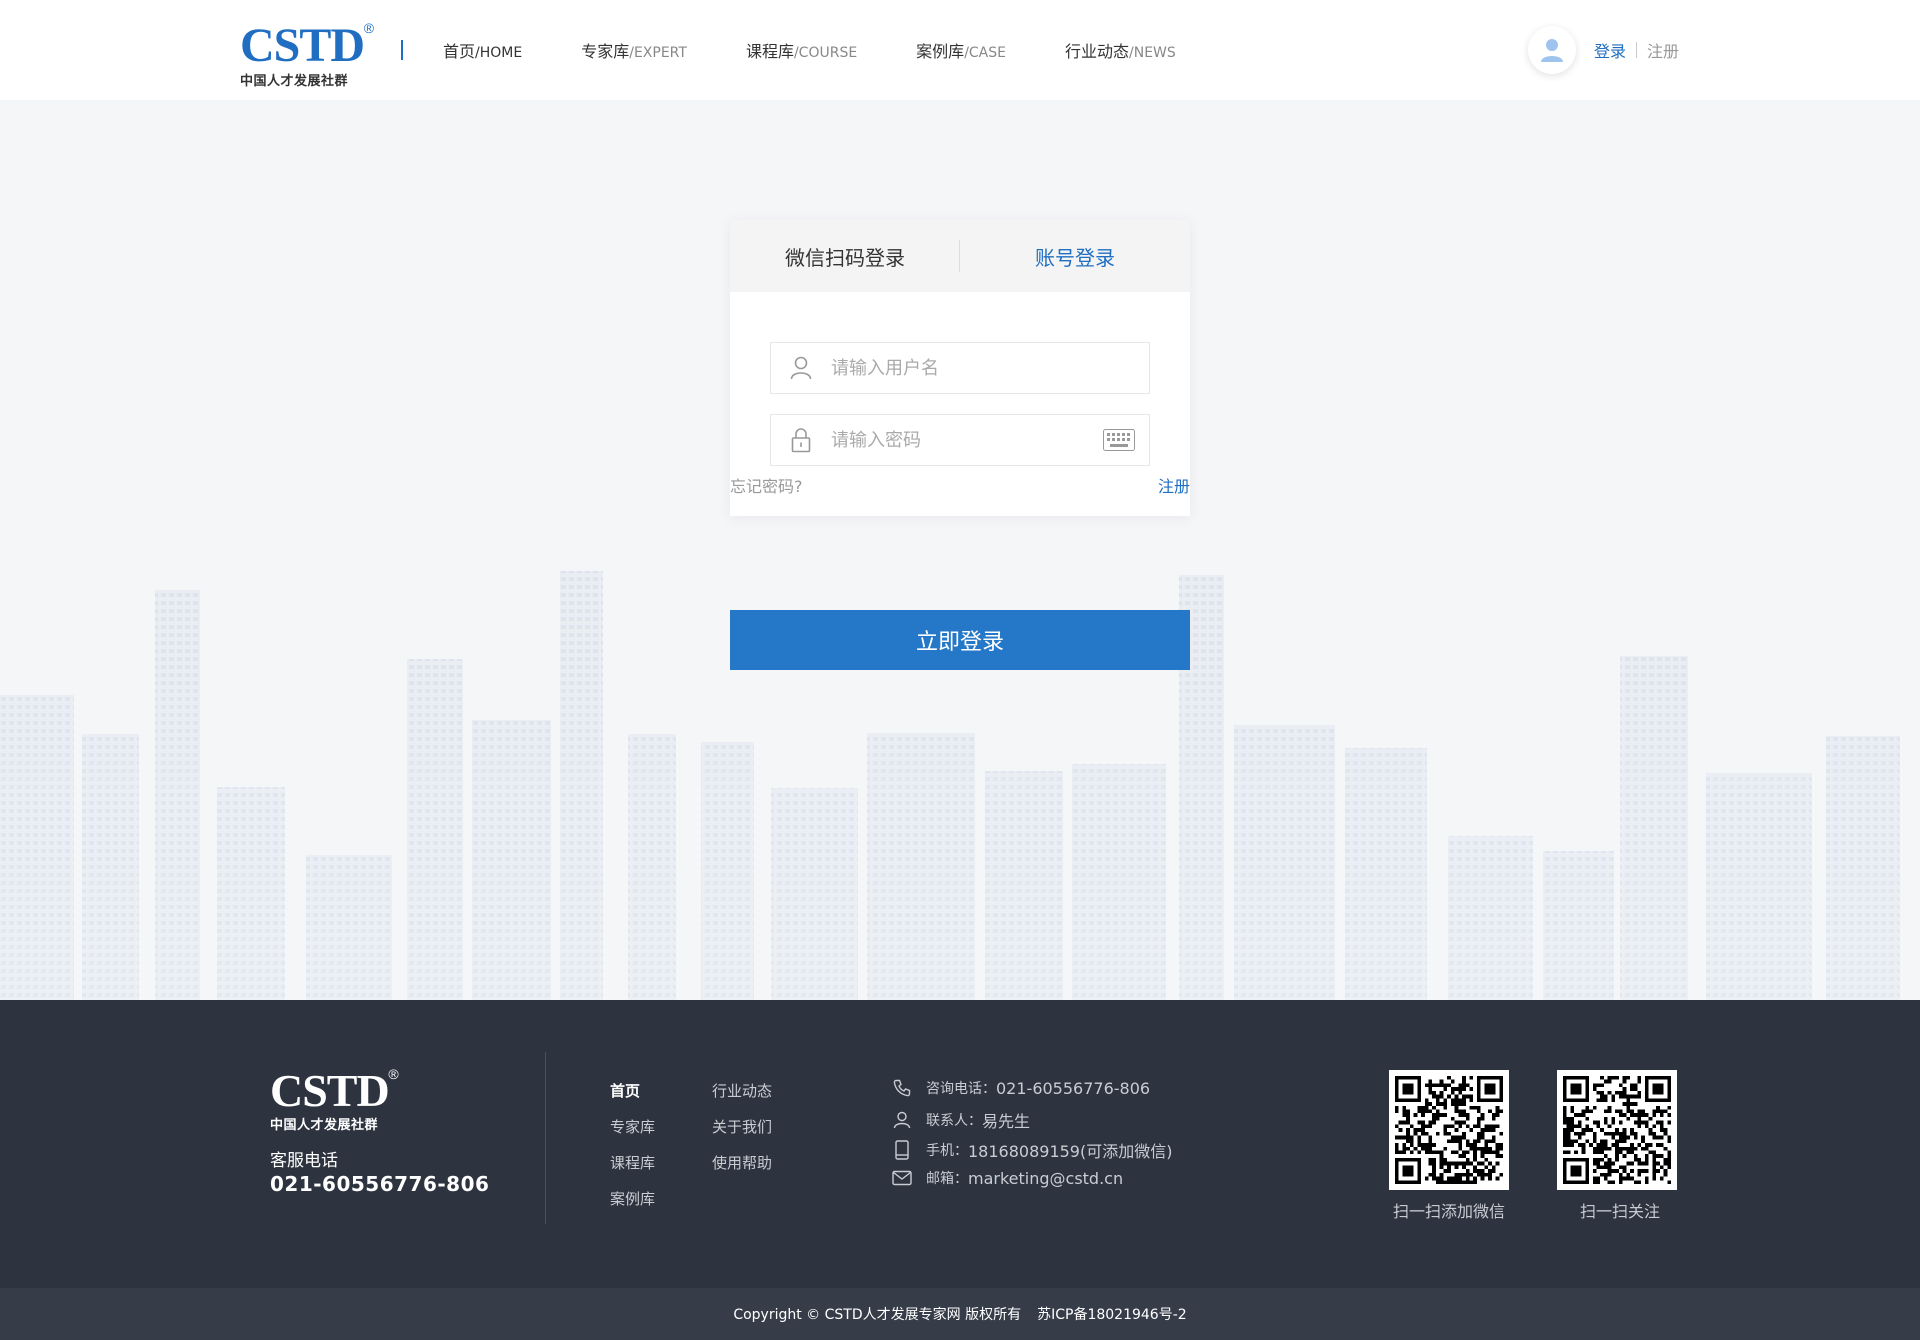 The image size is (1920, 1340). Describe the element at coordinates (742, 1126) in the screenshot. I see `footer-nav-about: 关于我们` at that location.